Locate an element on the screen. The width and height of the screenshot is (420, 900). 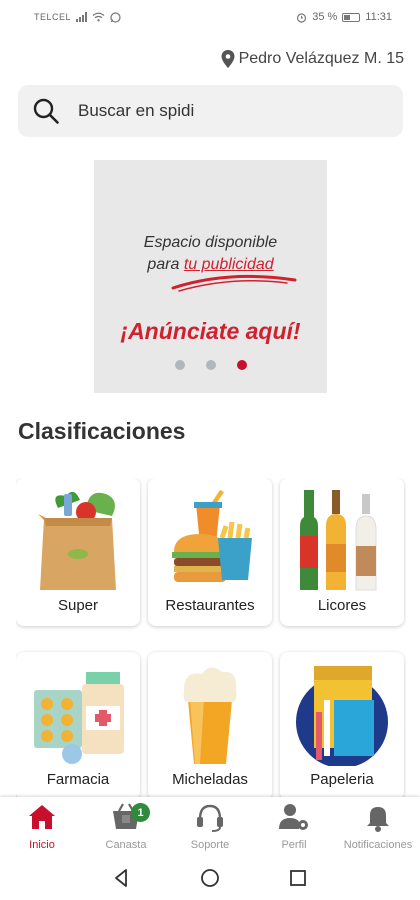
category-label: Farmacia is located at coordinates (78, 779).